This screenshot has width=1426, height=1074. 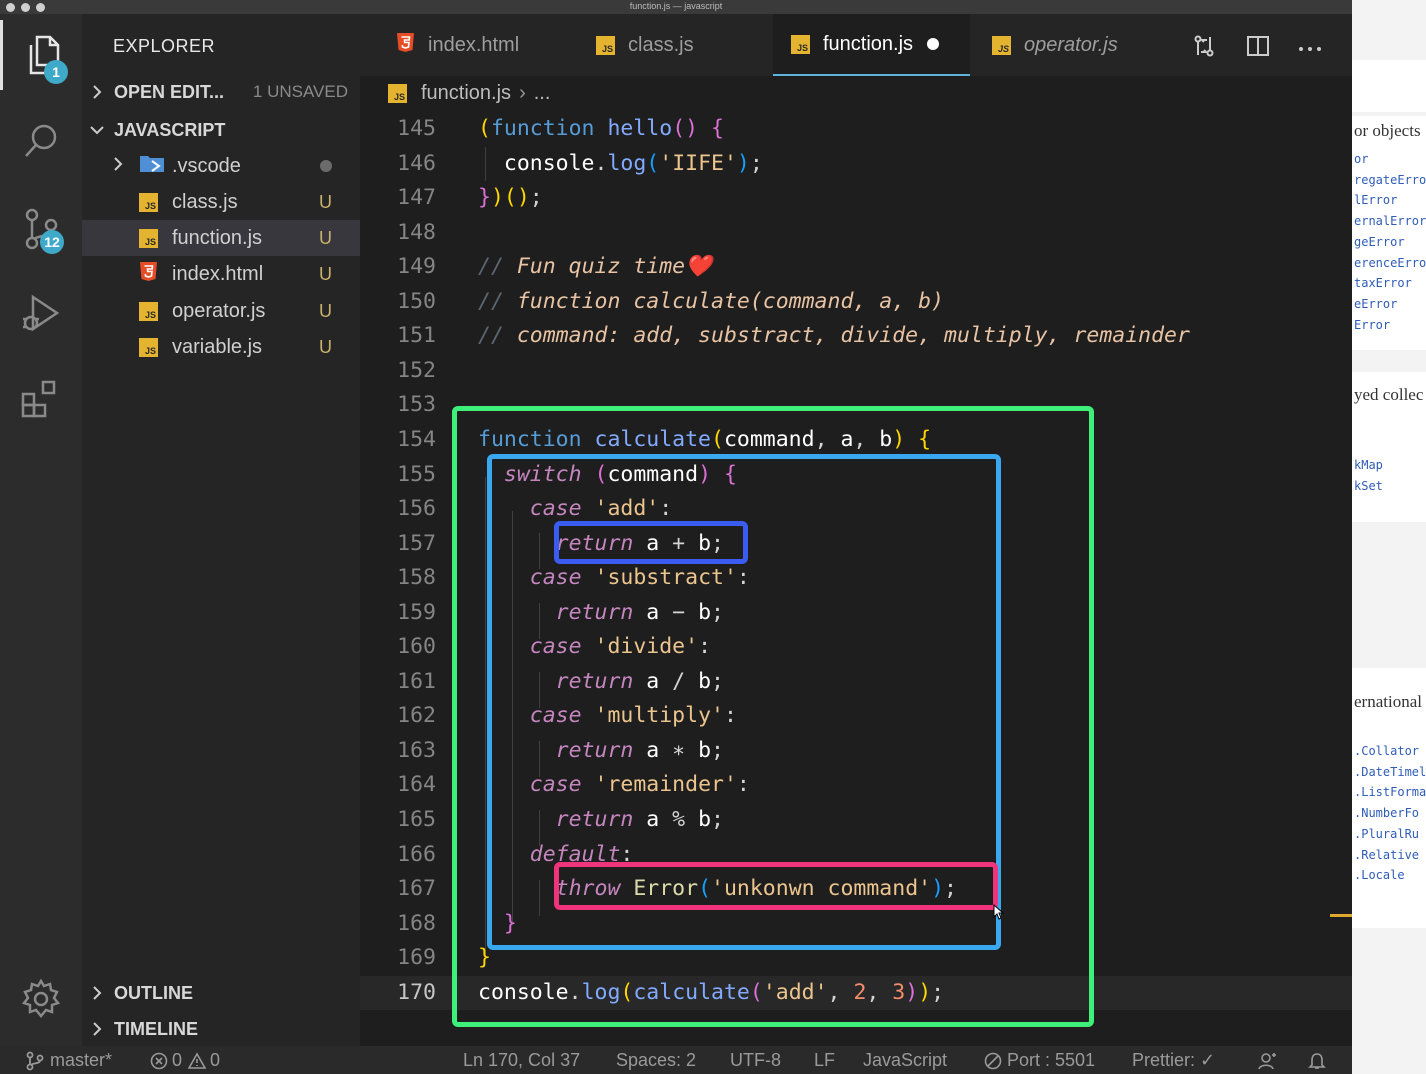 I want to click on code-line: 158 case 'substract':, so click(x=856, y=578).